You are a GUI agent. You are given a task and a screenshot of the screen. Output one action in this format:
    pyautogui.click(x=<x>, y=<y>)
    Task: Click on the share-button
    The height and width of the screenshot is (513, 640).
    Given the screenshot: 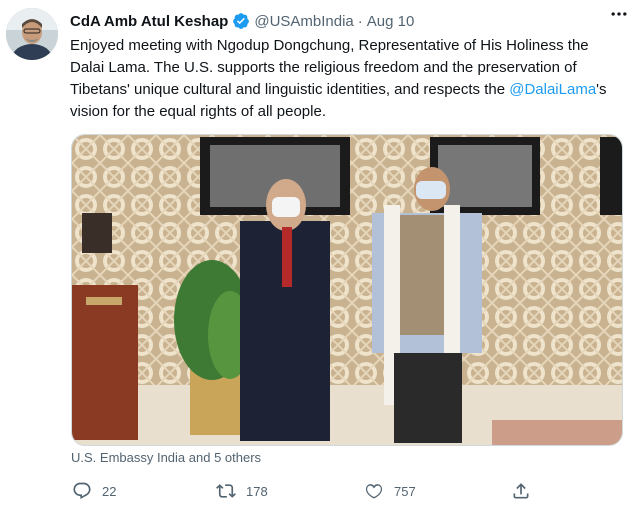 What is the action you would take?
    pyautogui.click(x=521, y=491)
    